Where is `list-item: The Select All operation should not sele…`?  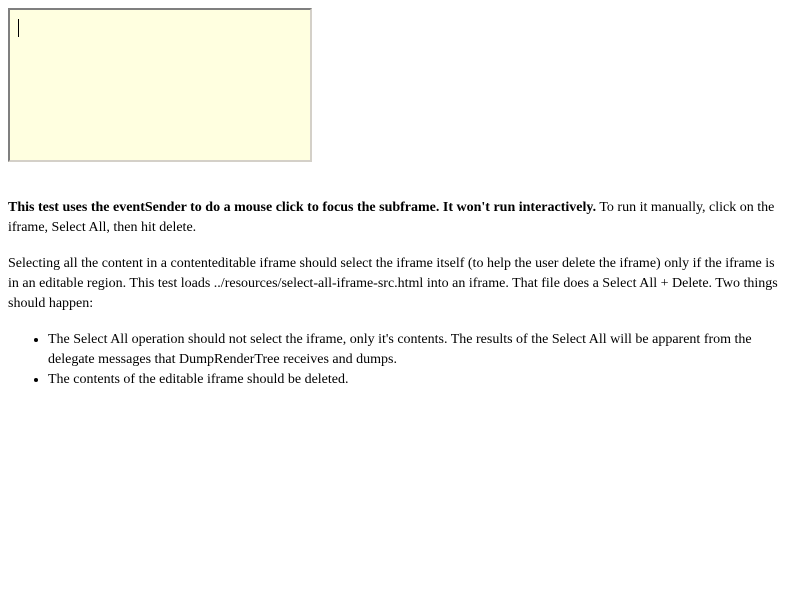
list-item: The Select All operation should not sele… is located at coordinates (418, 350).